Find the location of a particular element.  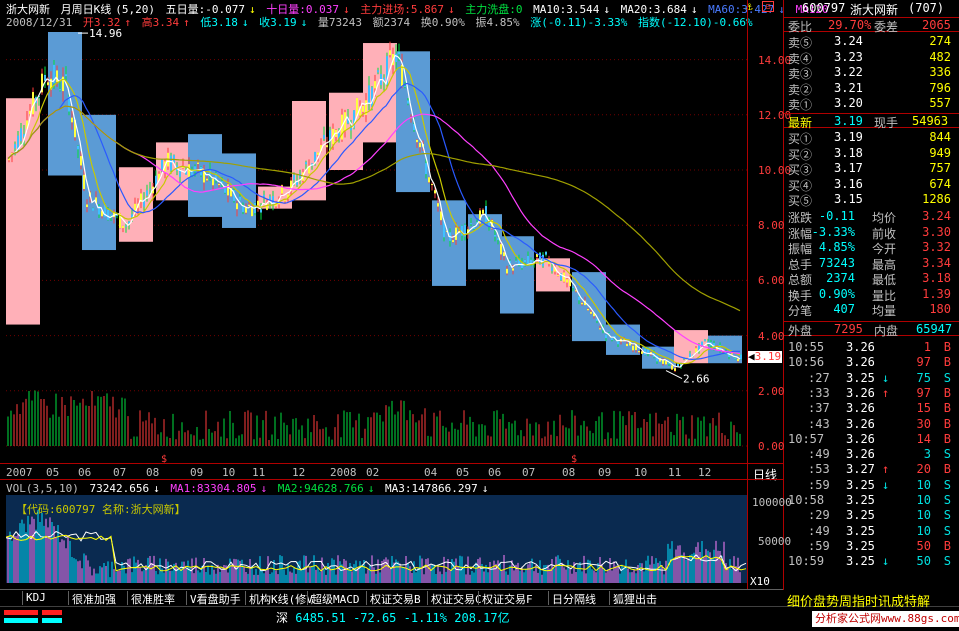

level-price: 3.16 is located at coordinates (848, 183).